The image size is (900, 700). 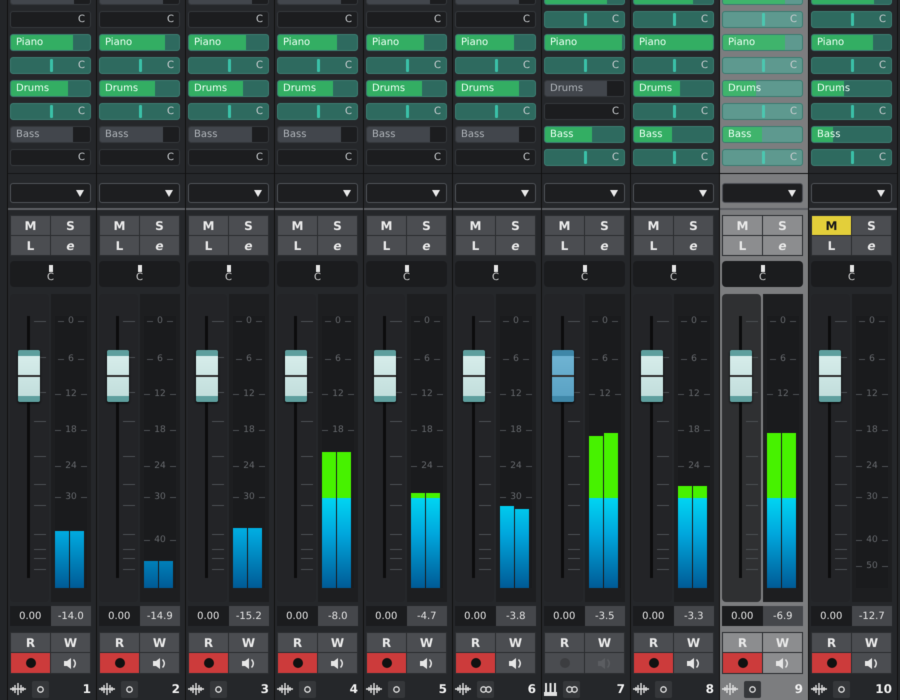 I want to click on peak-value: -8.0, so click(x=338, y=616).